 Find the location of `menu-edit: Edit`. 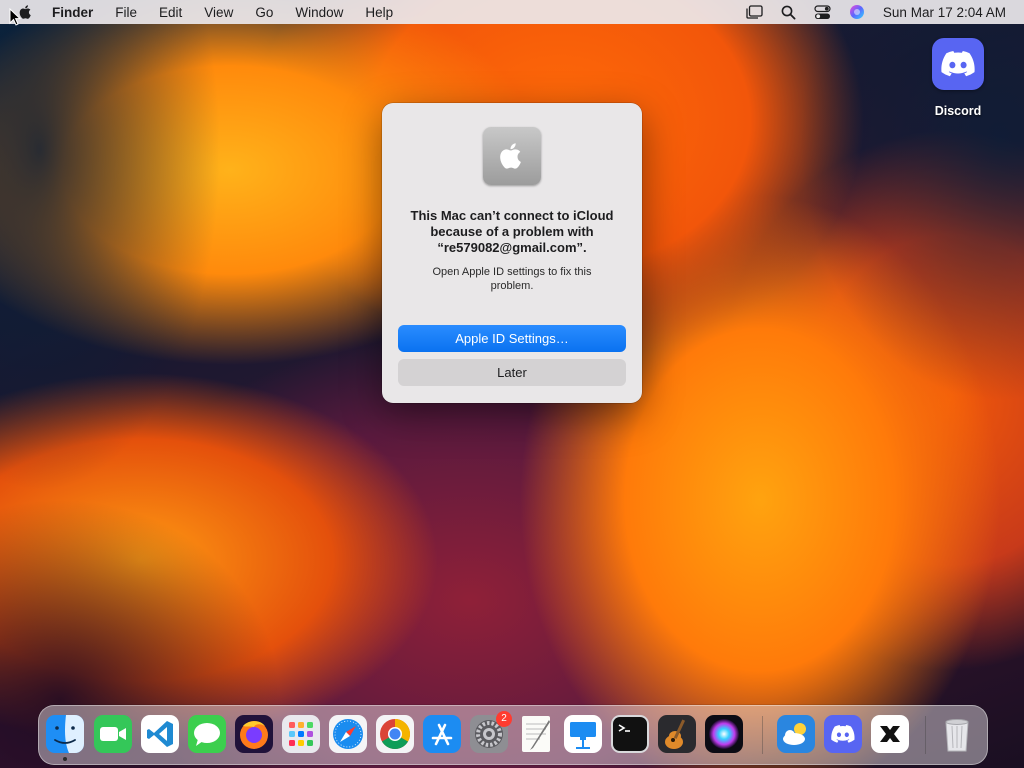

menu-edit: Edit is located at coordinates (170, 12).